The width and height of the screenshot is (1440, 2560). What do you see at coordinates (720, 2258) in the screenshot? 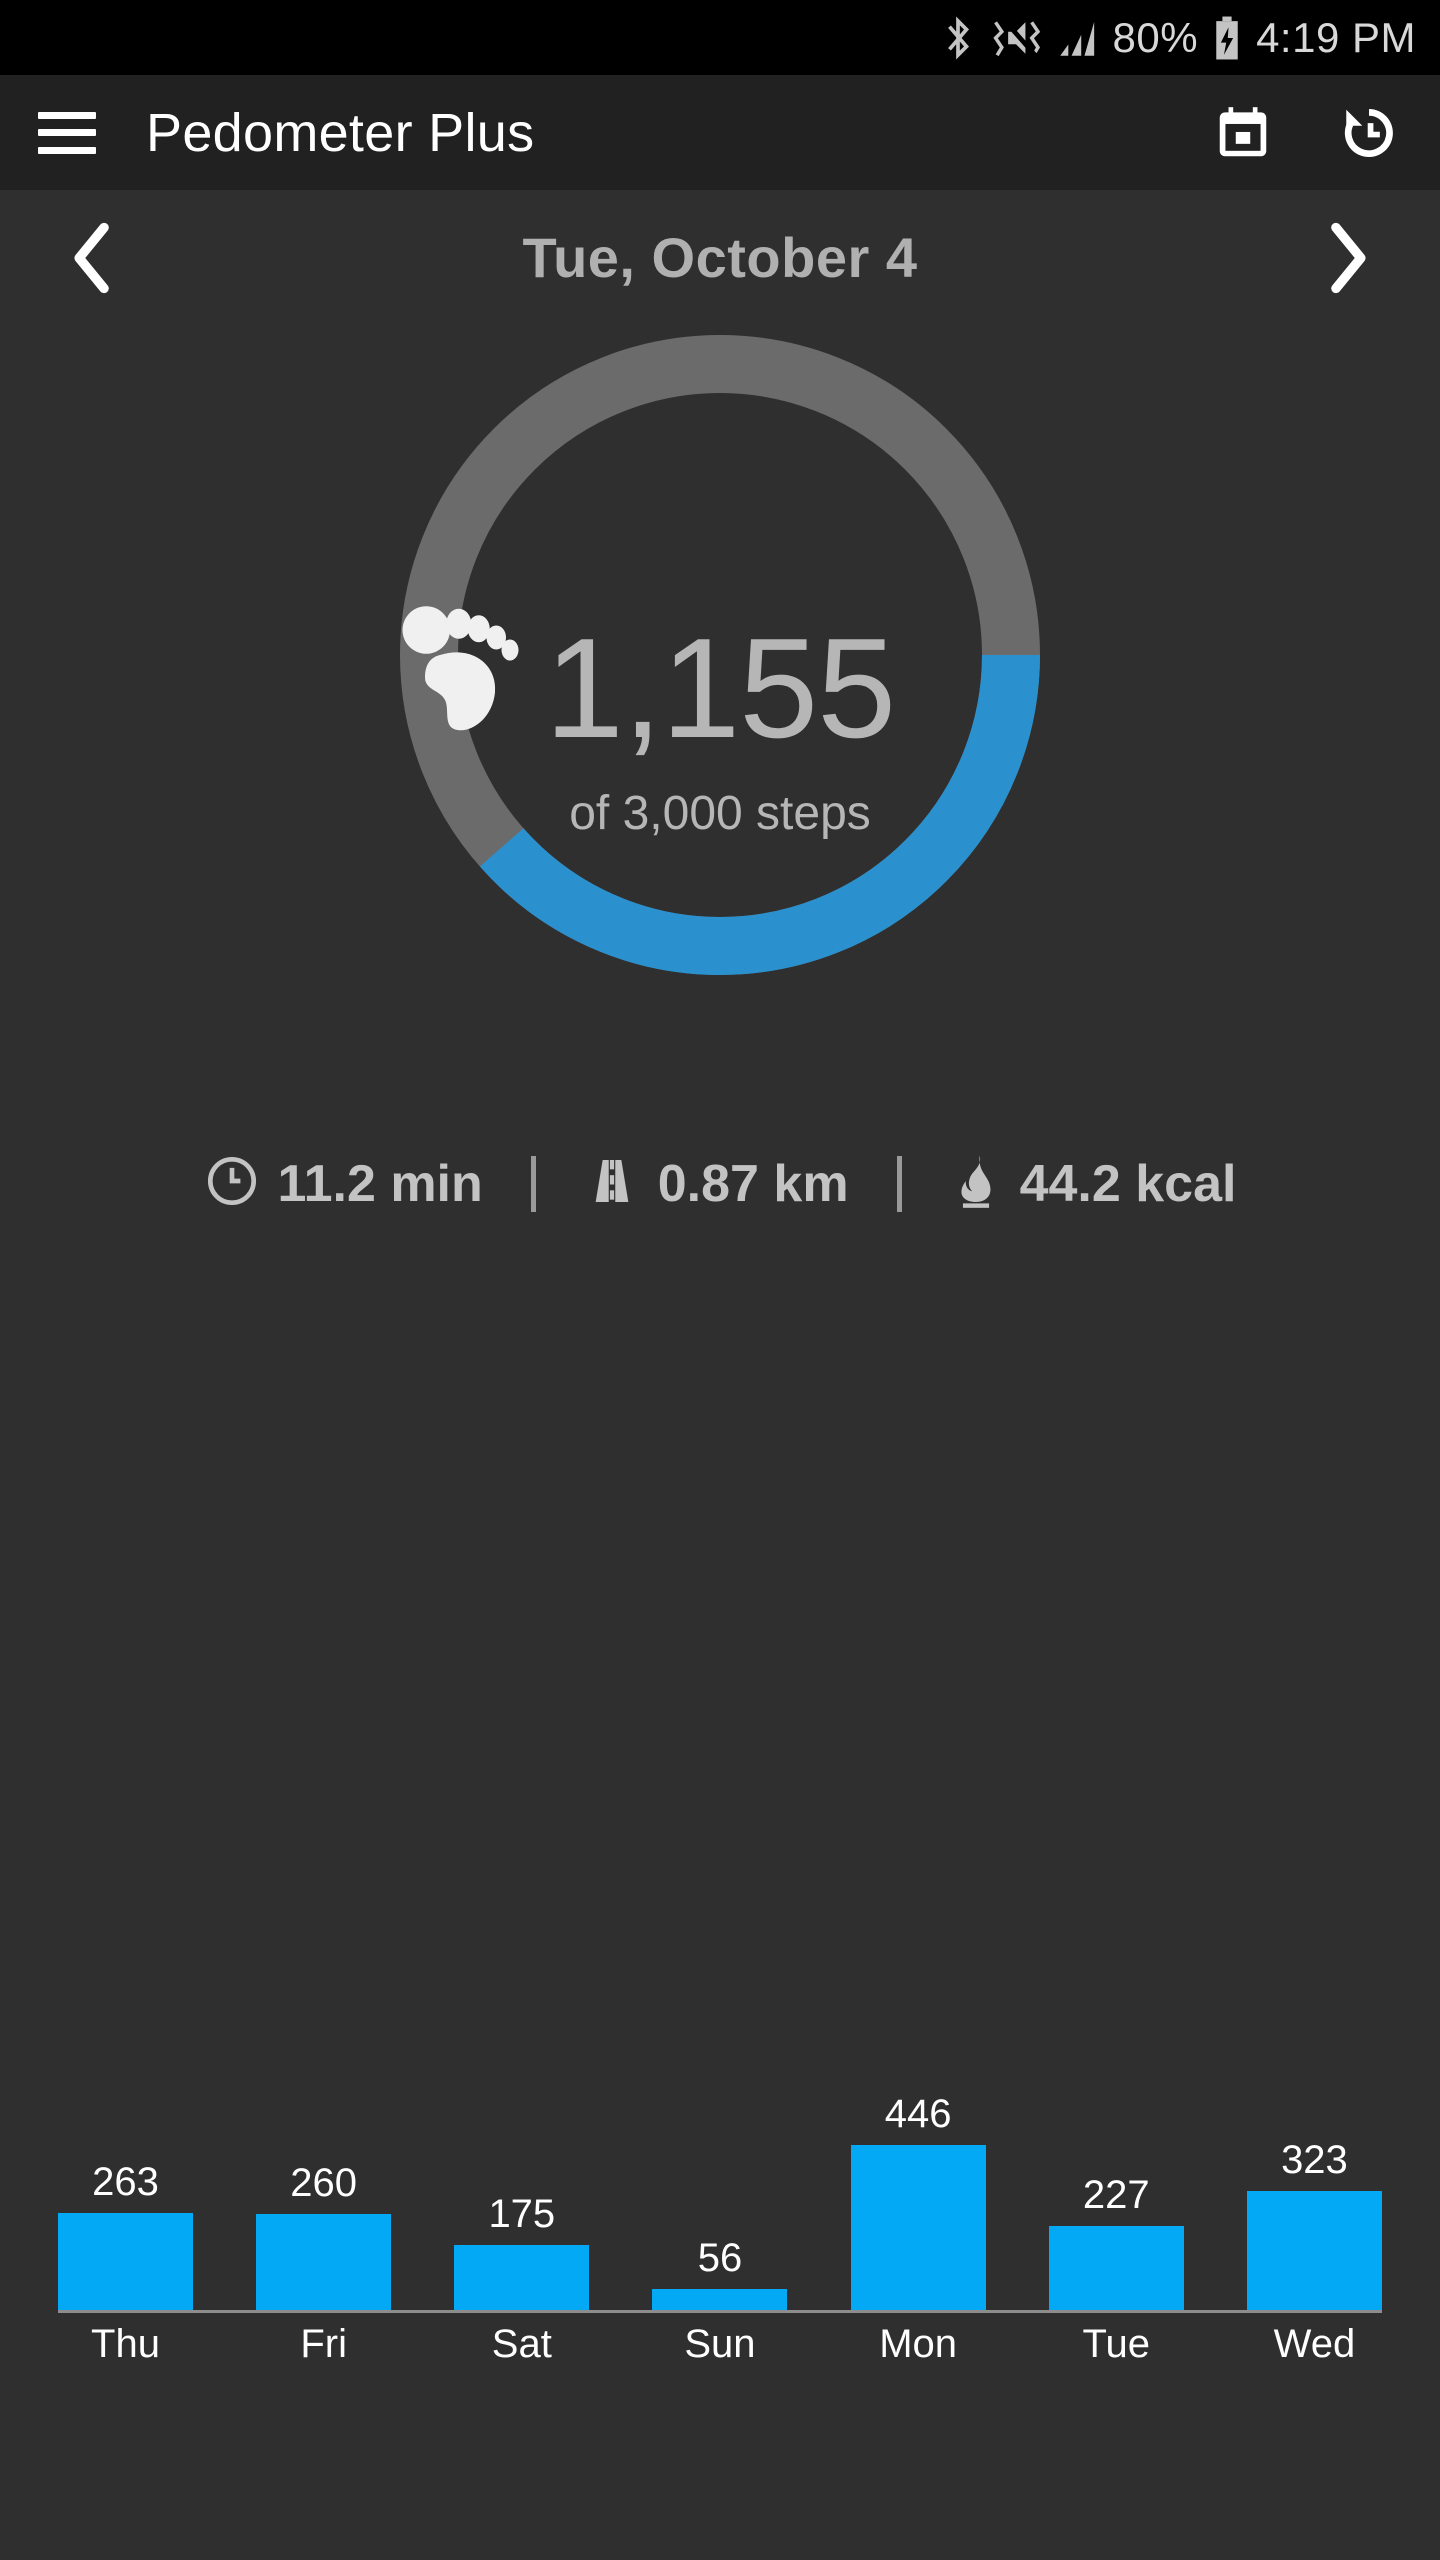
I see `chart-bar-value: 56` at bounding box center [720, 2258].